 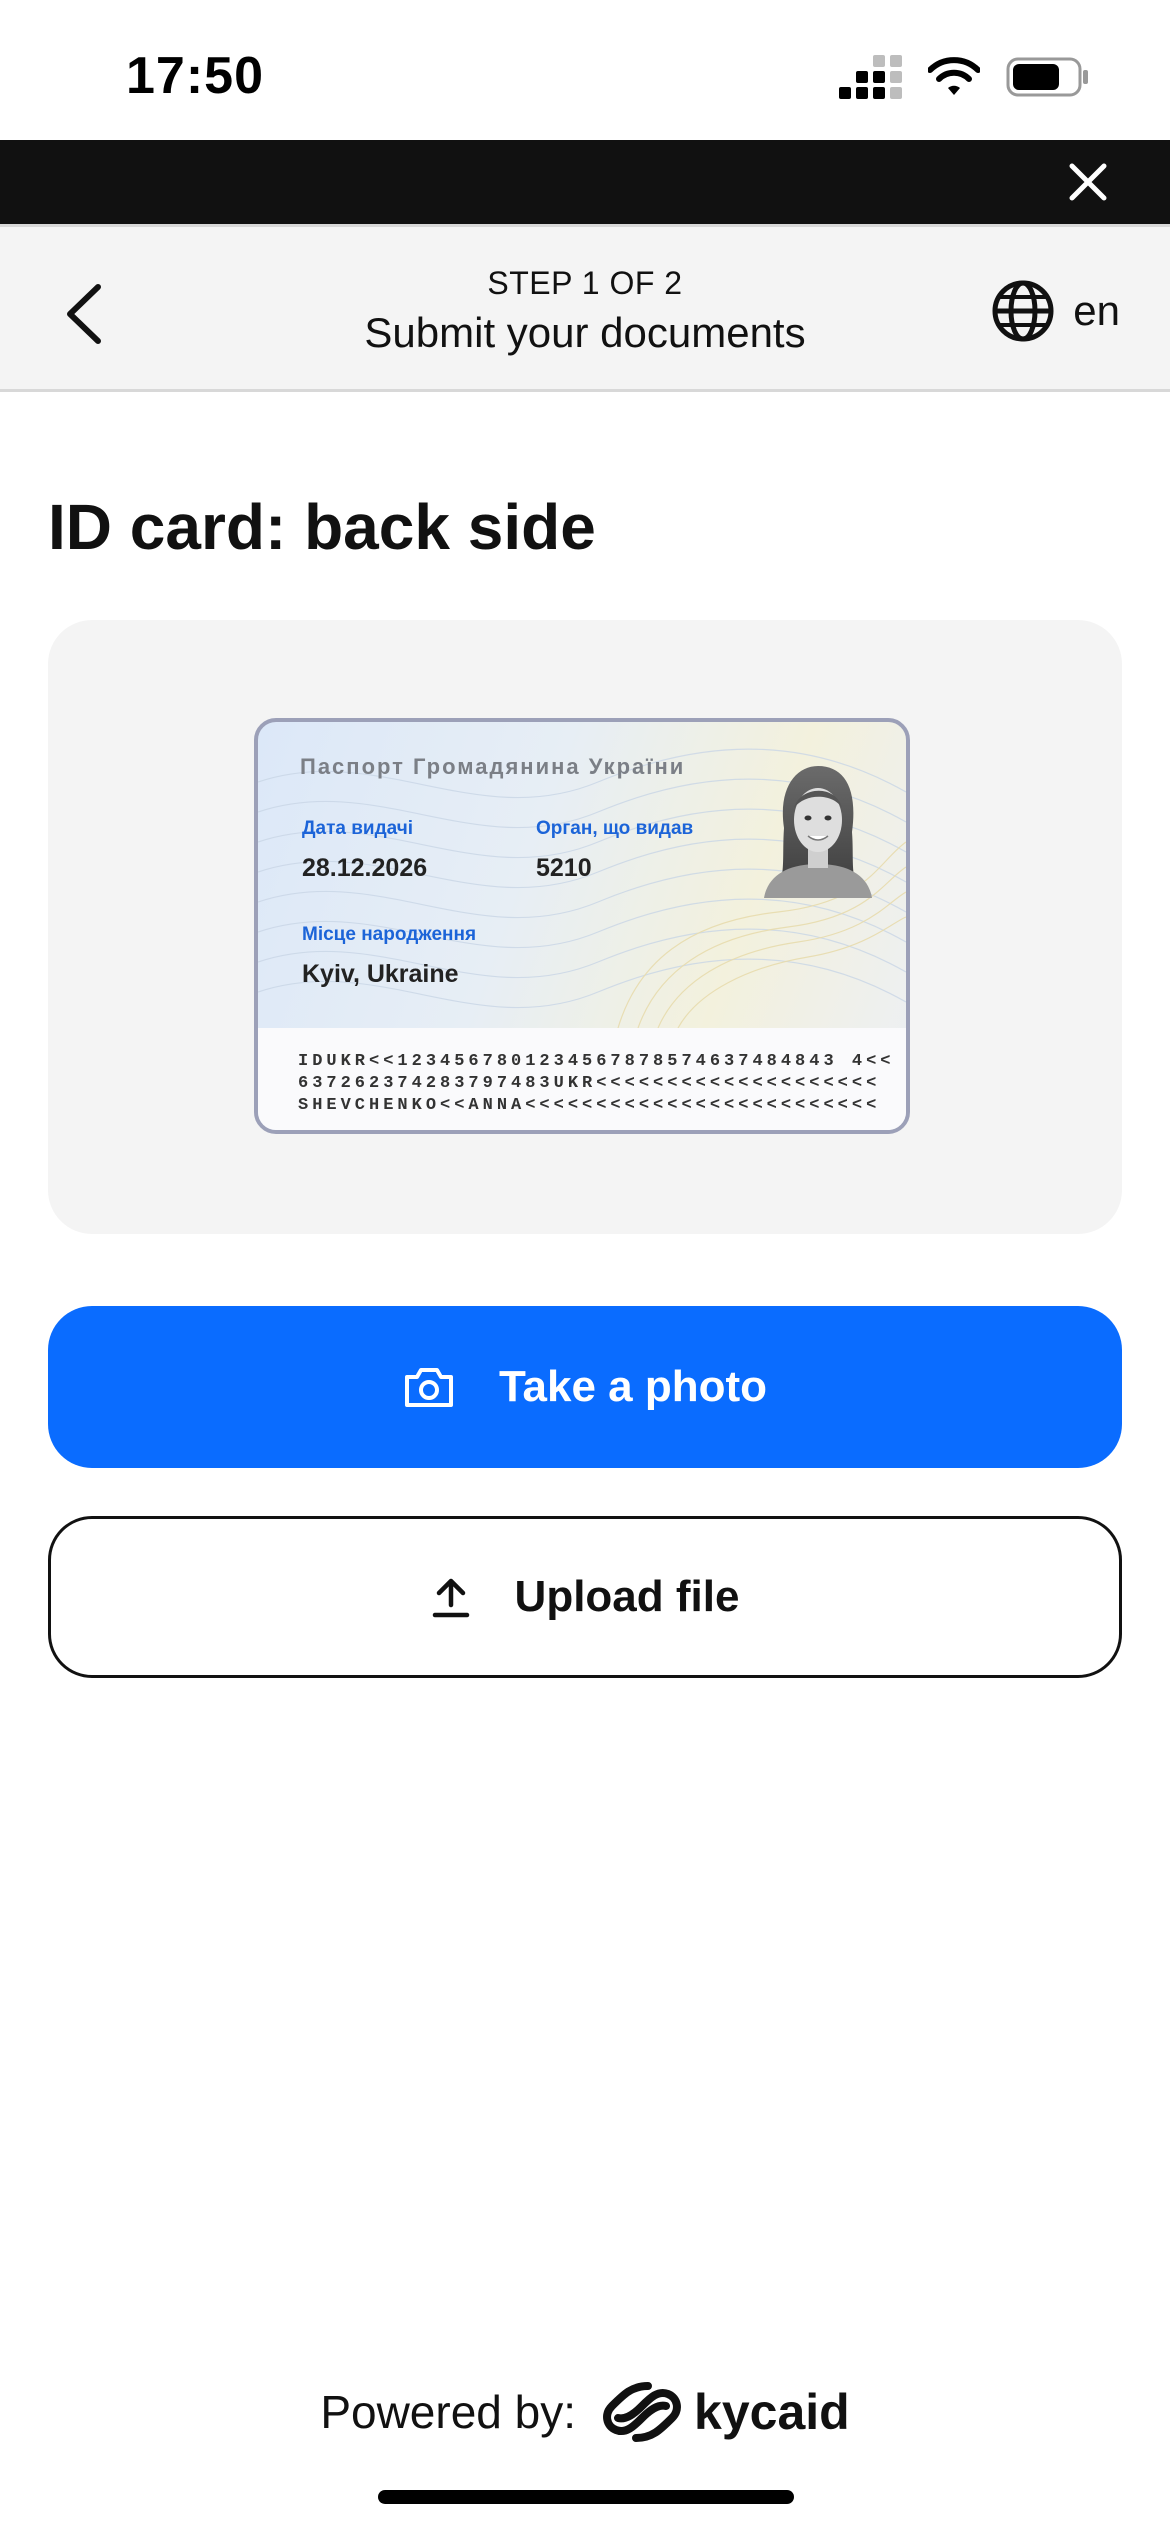 I want to click on issue-date-label: Дата видачі, so click(x=358, y=828).